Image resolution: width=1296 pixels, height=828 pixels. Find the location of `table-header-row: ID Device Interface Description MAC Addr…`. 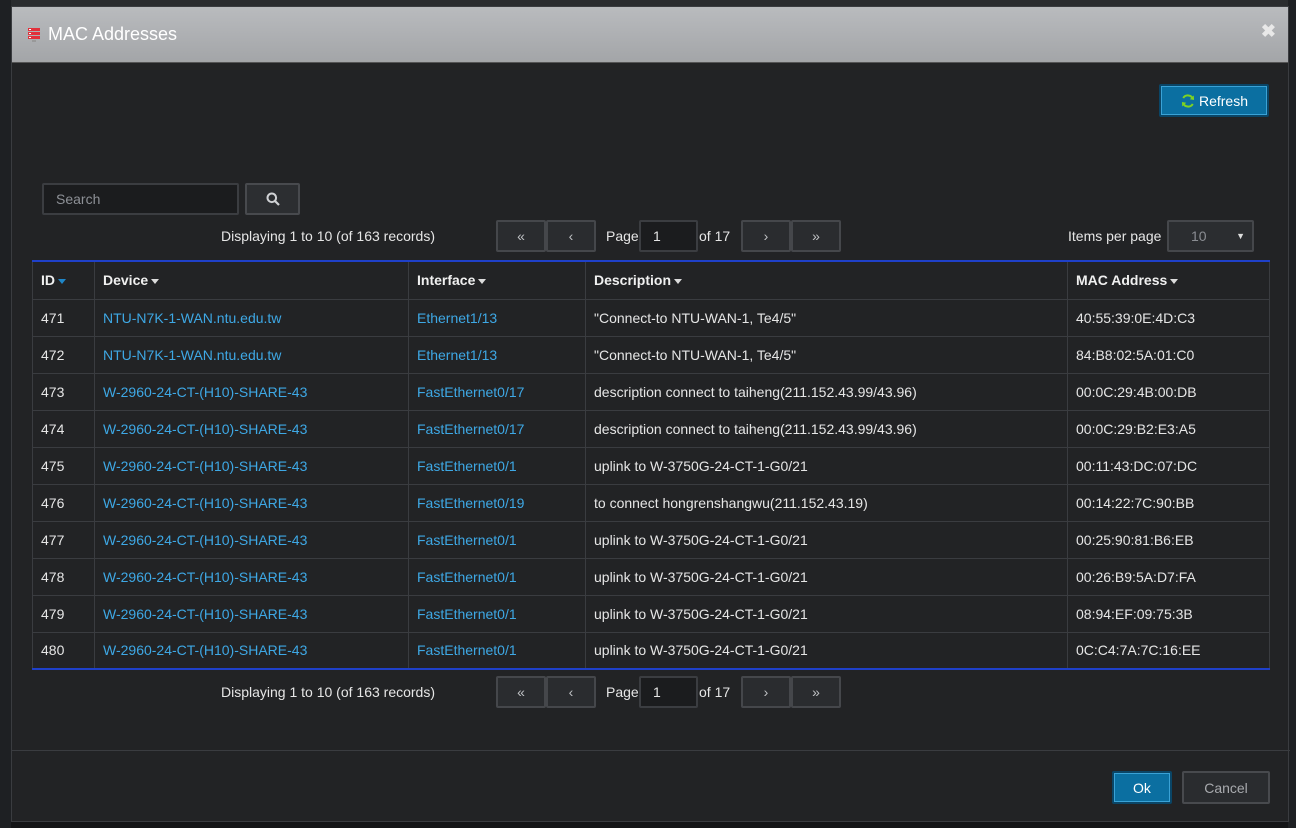

table-header-row: ID Device Interface Description MAC Addr… is located at coordinates (651, 280).